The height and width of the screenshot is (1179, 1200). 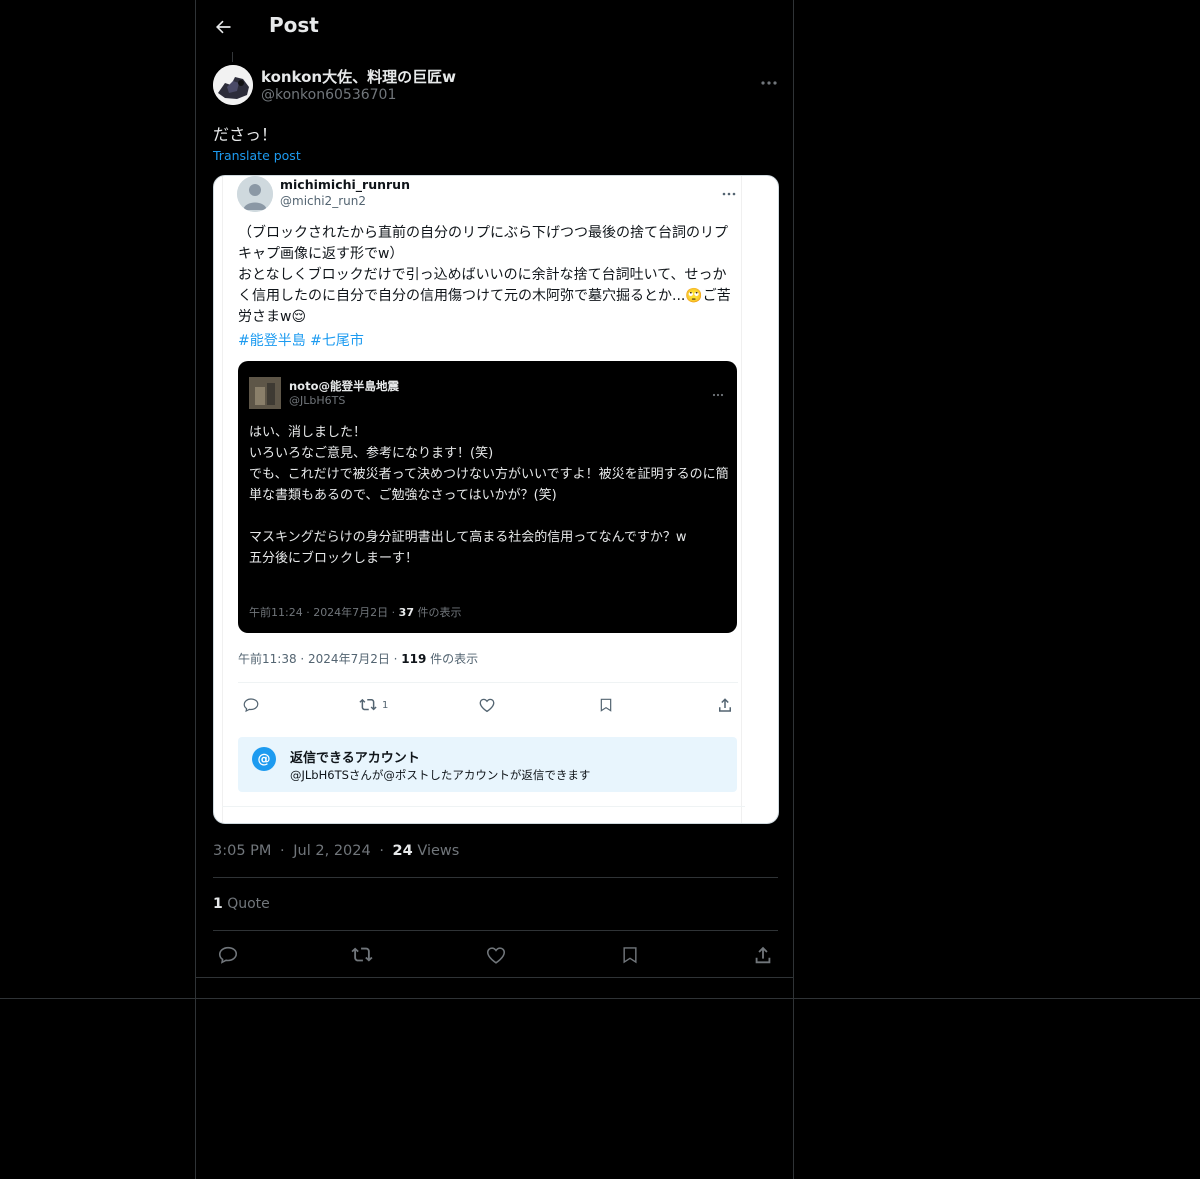 What do you see at coordinates (718, 390) in the screenshot?
I see `quote-more-icon` at bounding box center [718, 390].